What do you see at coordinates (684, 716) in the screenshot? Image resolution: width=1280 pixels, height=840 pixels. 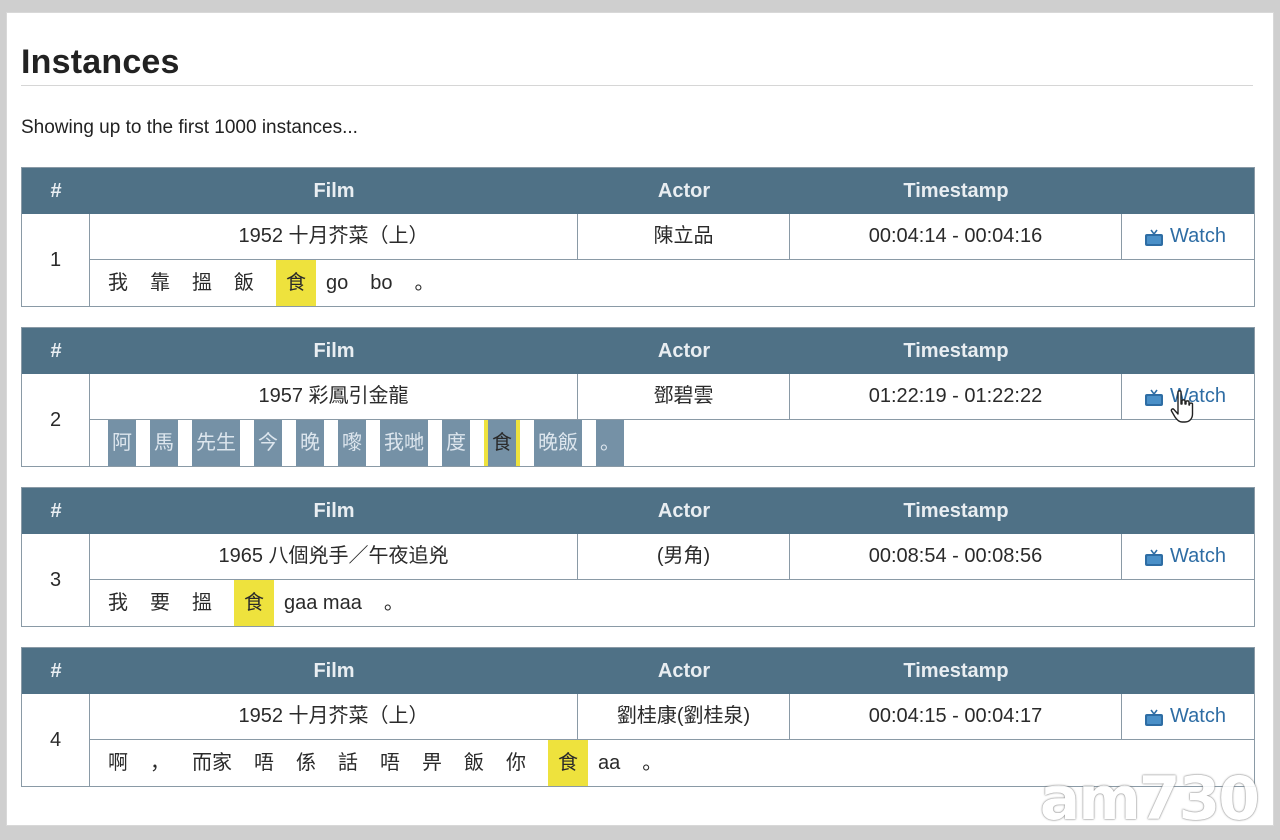 I see `actor-cell: 劉桂康(劉桂泉)` at bounding box center [684, 716].